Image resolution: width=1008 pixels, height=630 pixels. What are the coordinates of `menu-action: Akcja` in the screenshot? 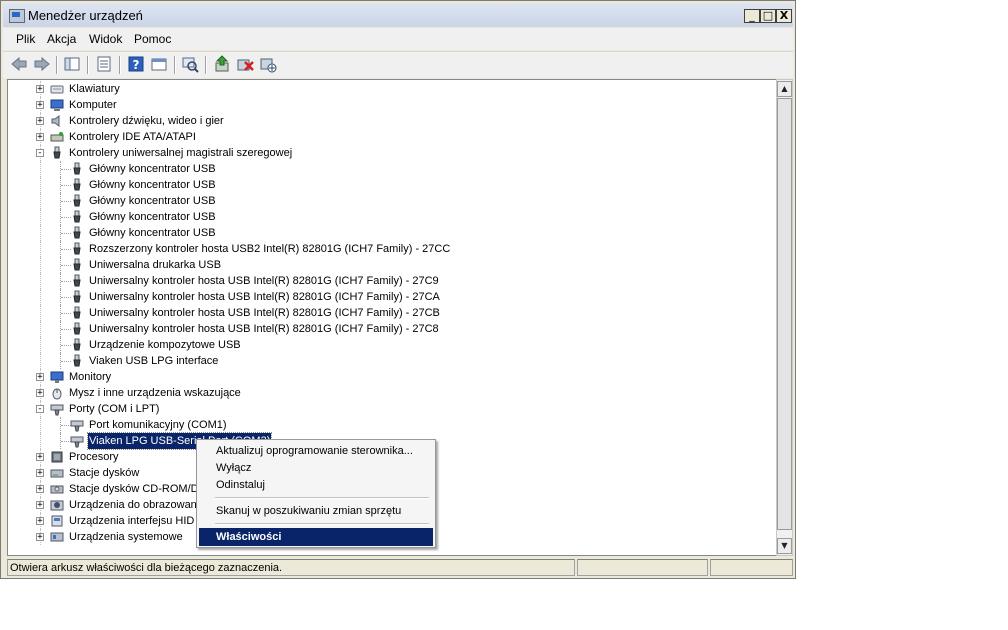 It's located at (61, 39).